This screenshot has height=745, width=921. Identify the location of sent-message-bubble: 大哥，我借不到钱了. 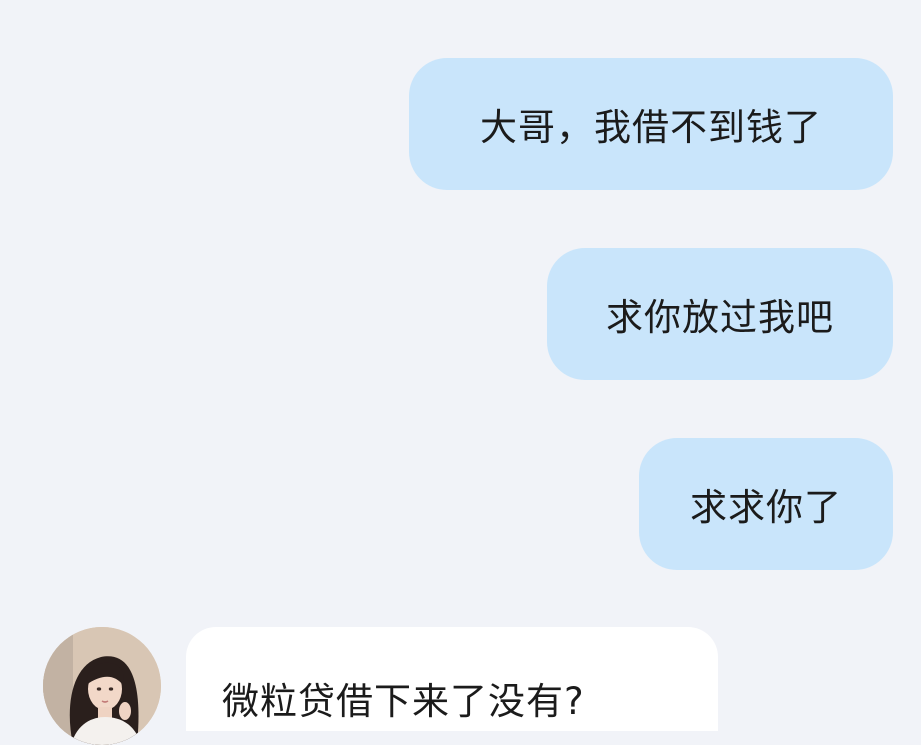
(651, 124).